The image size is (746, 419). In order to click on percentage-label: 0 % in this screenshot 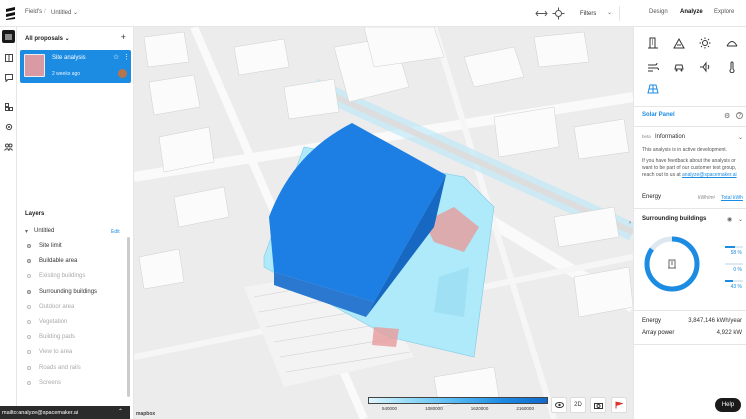, I will do `click(737, 270)`.